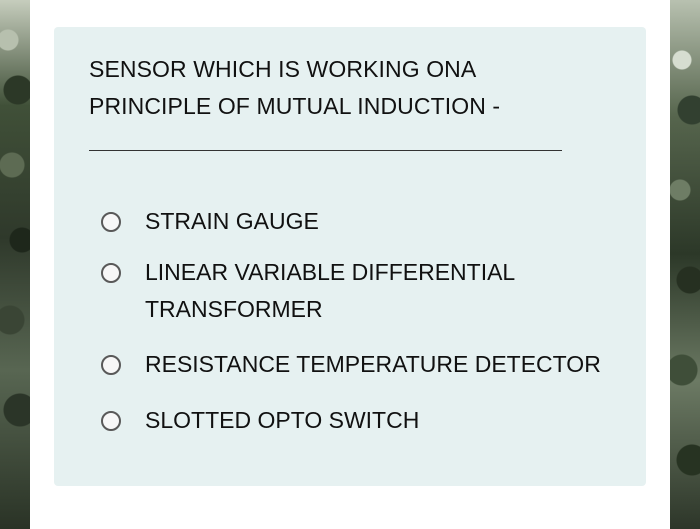 The width and height of the screenshot is (700, 529). What do you see at coordinates (15, 264) in the screenshot?
I see `background-photo-left` at bounding box center [15, 264].